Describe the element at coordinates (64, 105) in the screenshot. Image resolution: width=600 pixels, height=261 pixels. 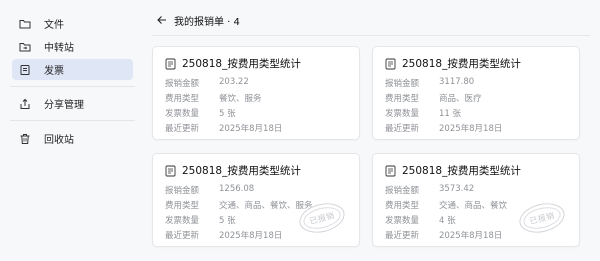
I see `sidebar-item-label: 分享管理` at that location.